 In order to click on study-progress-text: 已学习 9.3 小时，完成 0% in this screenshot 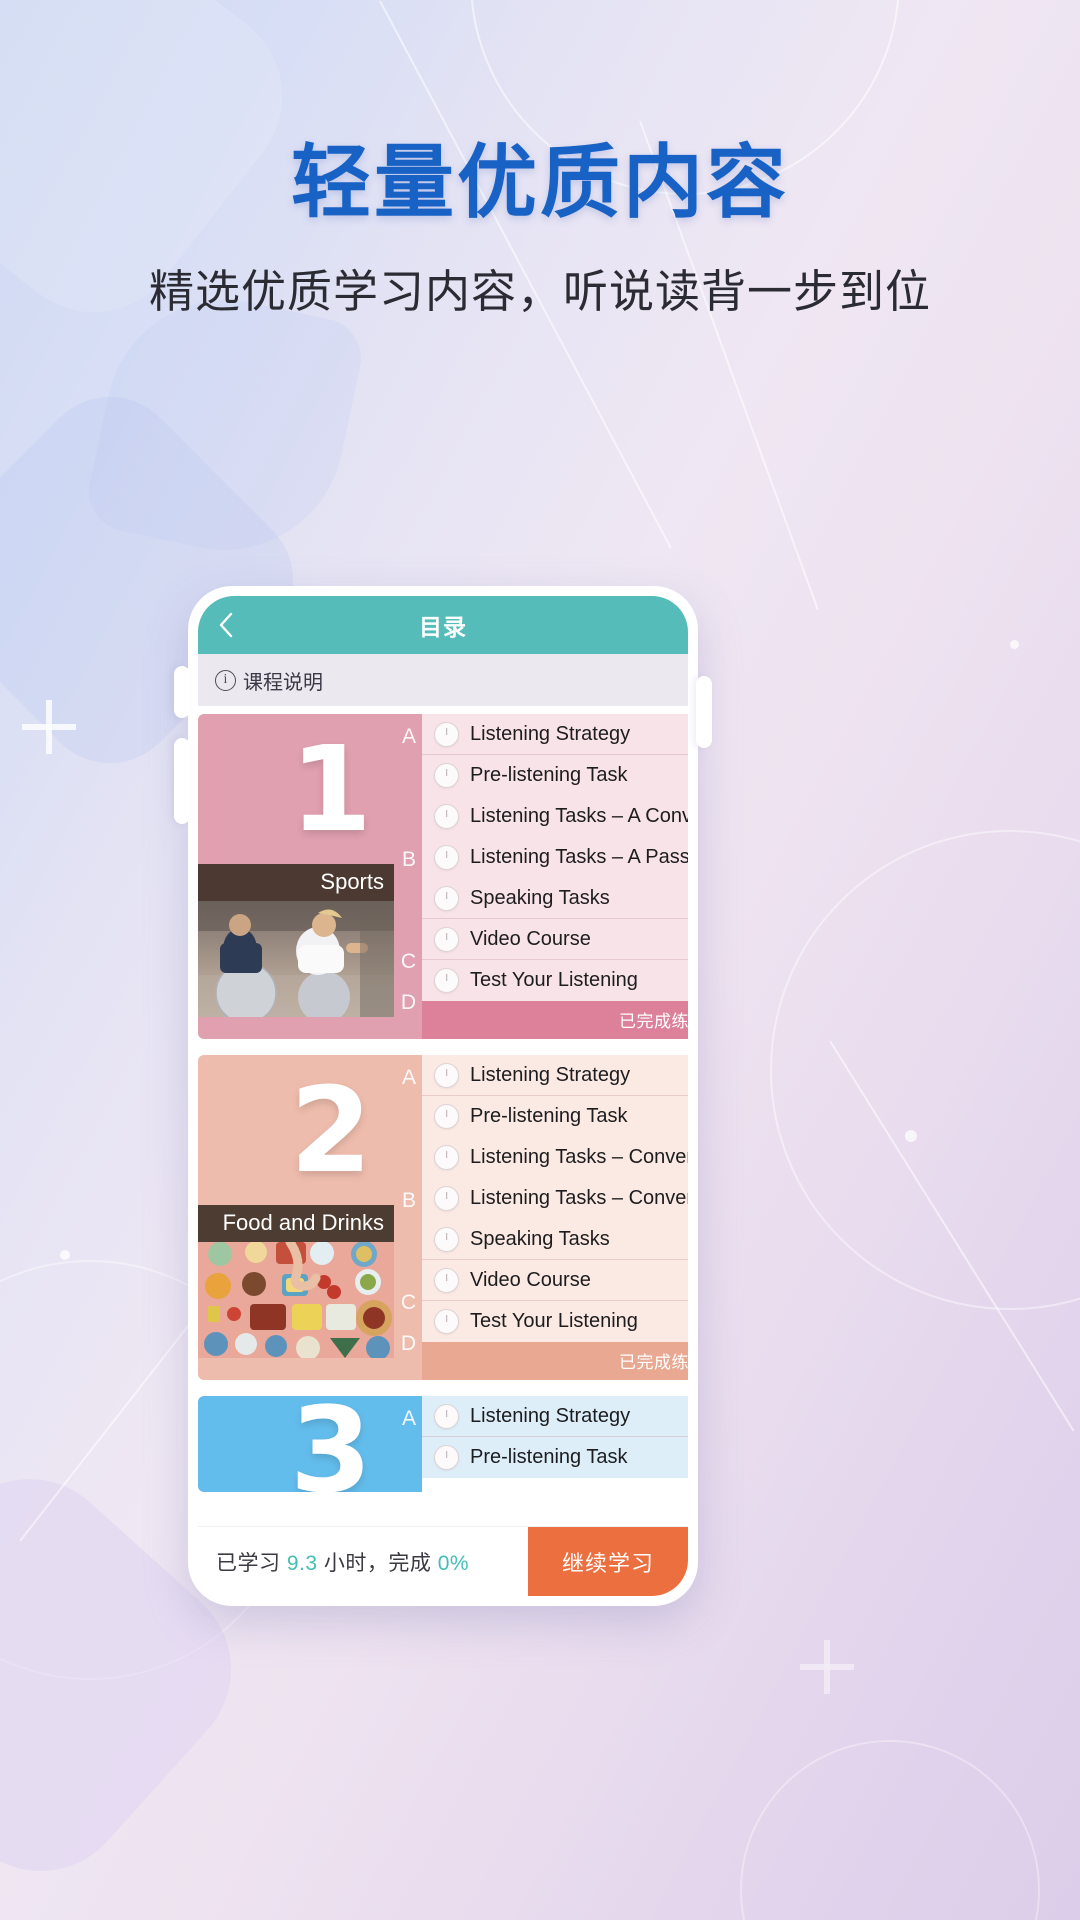, I will do `click(333, 1562)`.